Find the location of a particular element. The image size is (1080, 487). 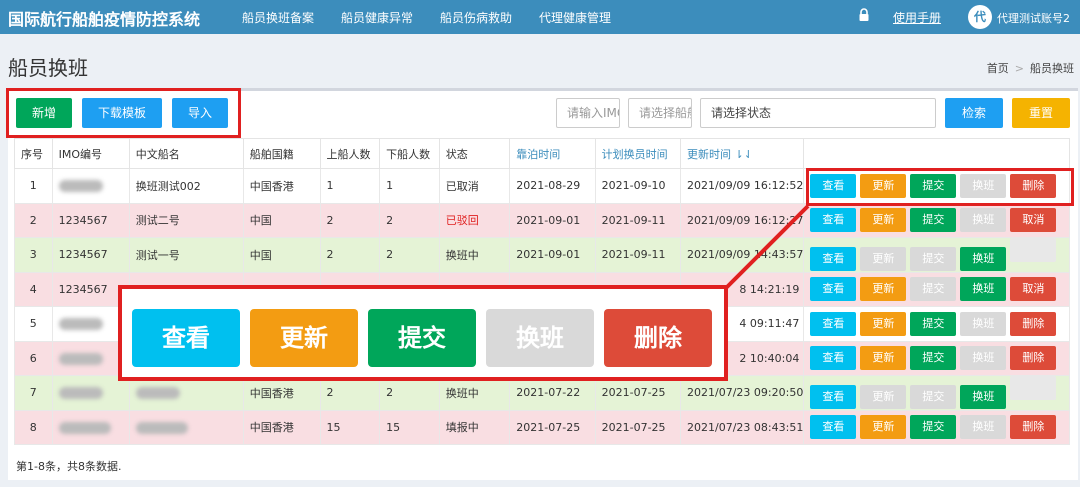

ship-select: 请选择船舶 is located at coordinates (660, 113).